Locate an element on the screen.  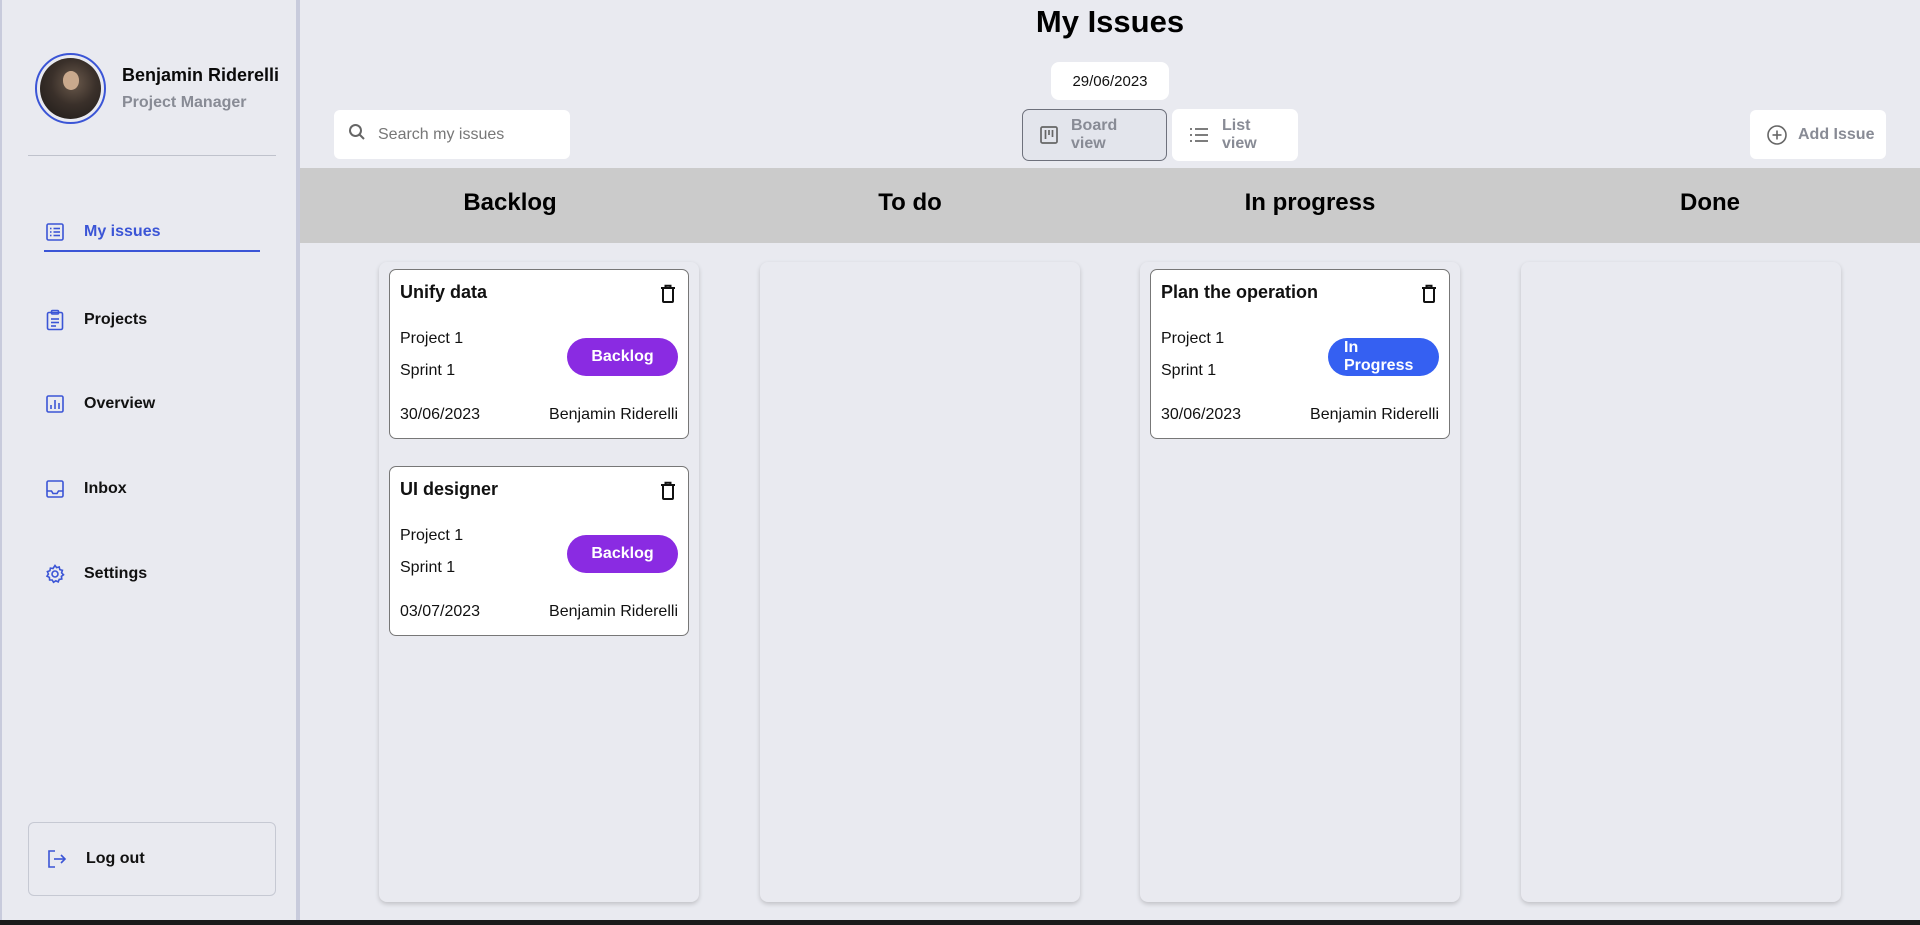
issue-date: 03/07/2023 is located at coordinates (440, 611).